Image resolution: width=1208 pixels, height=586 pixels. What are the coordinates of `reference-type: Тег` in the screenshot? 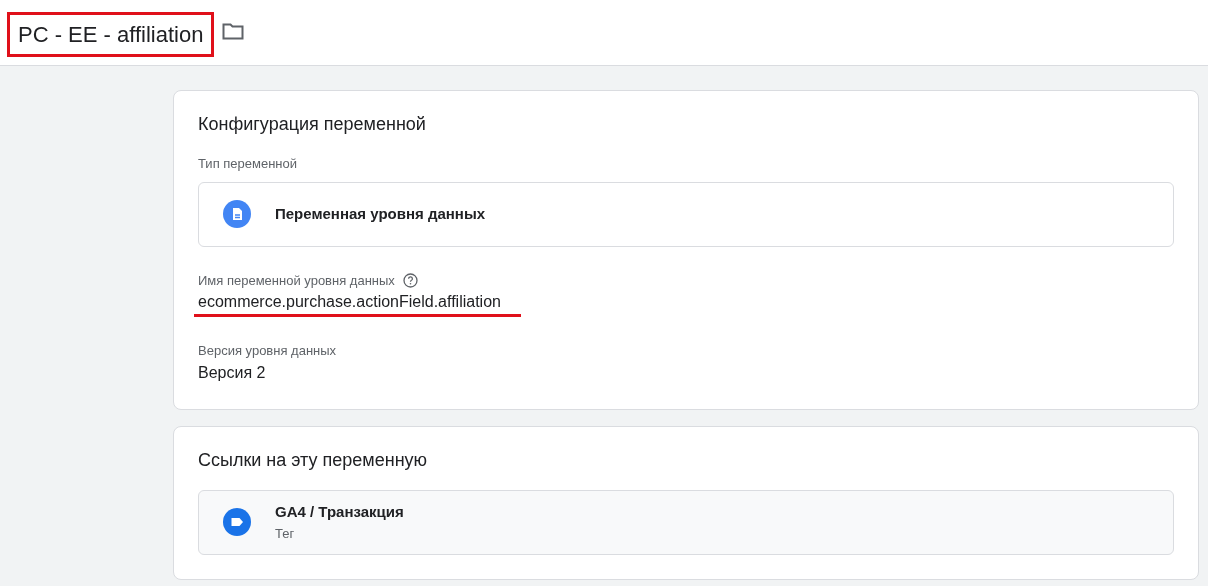 It's located at (285, 533).